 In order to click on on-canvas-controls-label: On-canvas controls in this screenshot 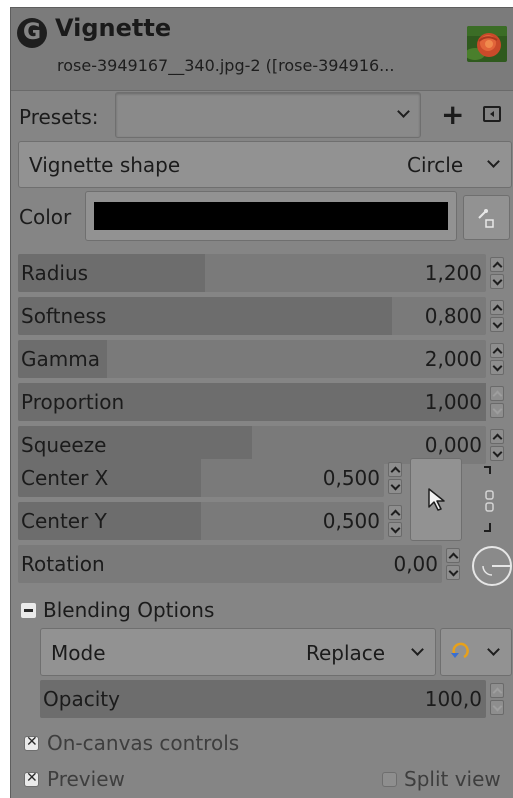, I will do `click(143, 743)`.